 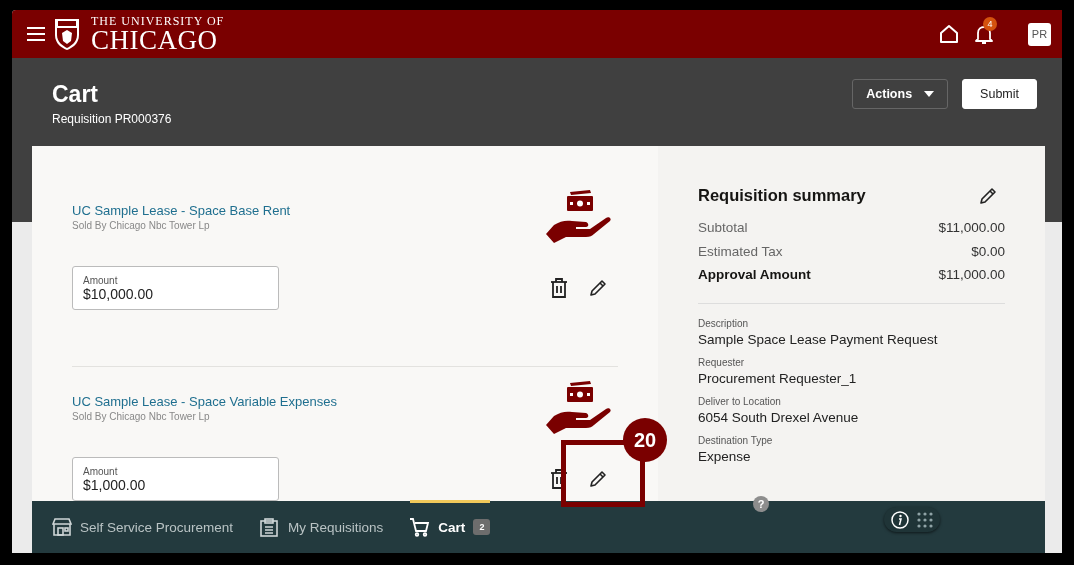 I want to click on field-label: Destination Type, so click(x=736, y=440).